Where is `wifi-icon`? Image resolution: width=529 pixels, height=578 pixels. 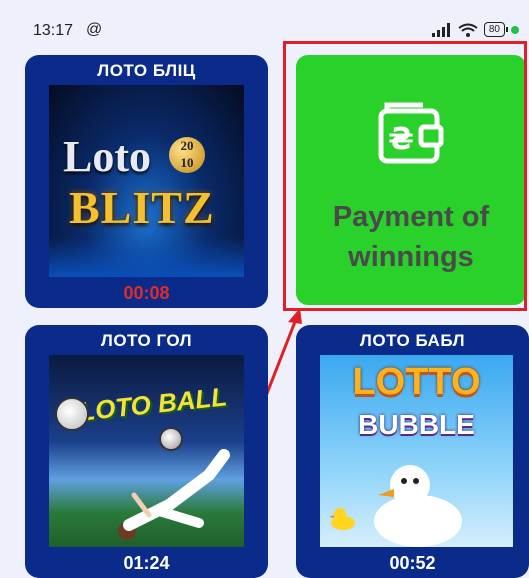
wifi-icon is located at coordinates (468, 30).